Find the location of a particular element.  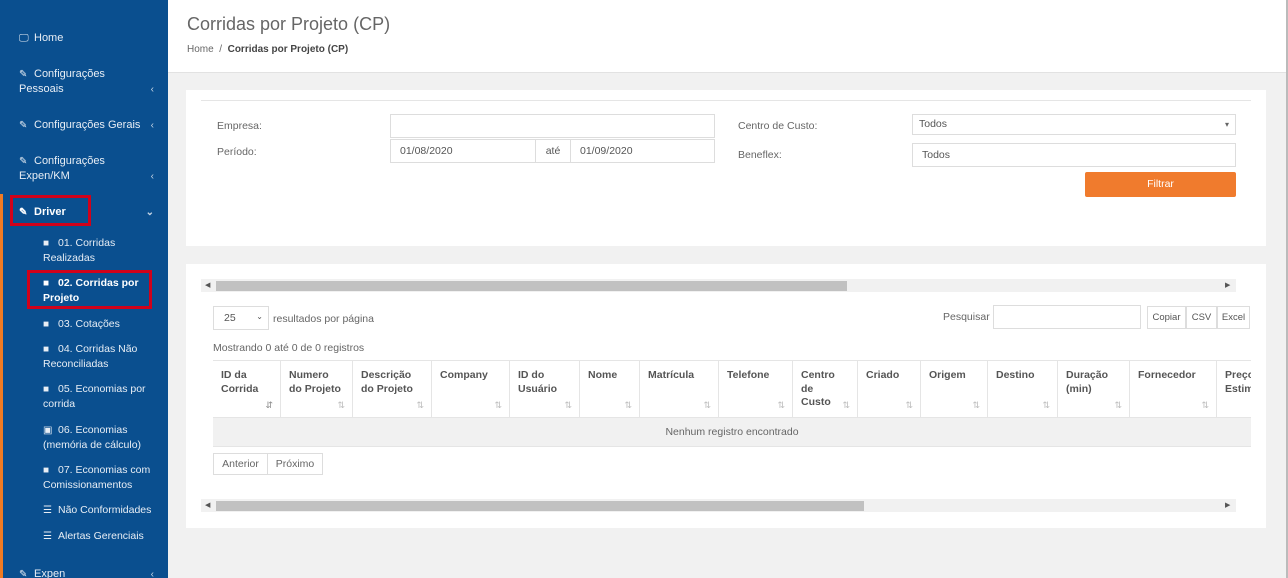

centro-custo-select: Todos ▾ is located at coordinates (1074, 124).